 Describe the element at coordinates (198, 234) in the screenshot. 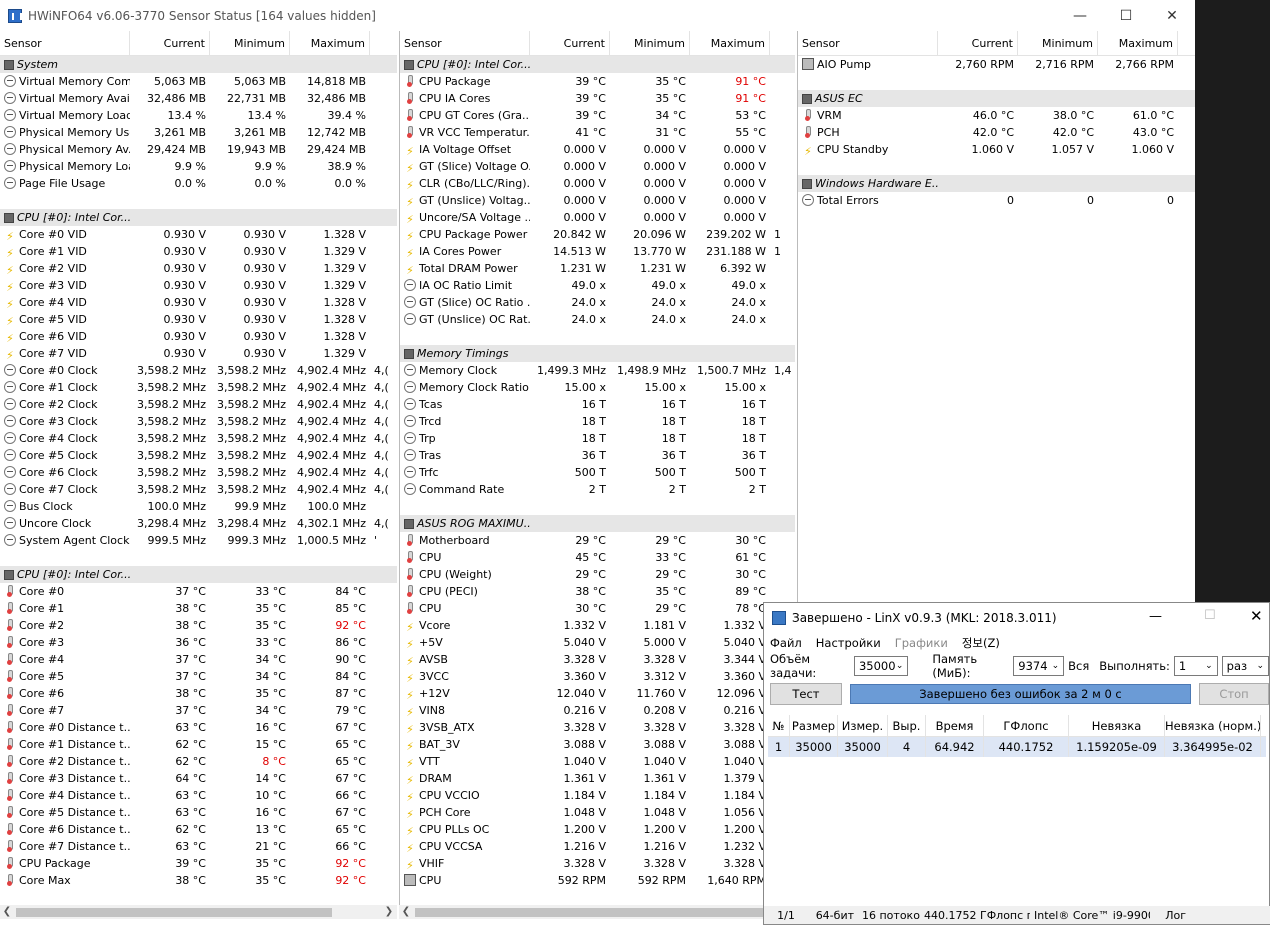

I see `sensor-row: ⚡ Core #0 VID 0.930 V 0.930 V 1.328 V` at that location.